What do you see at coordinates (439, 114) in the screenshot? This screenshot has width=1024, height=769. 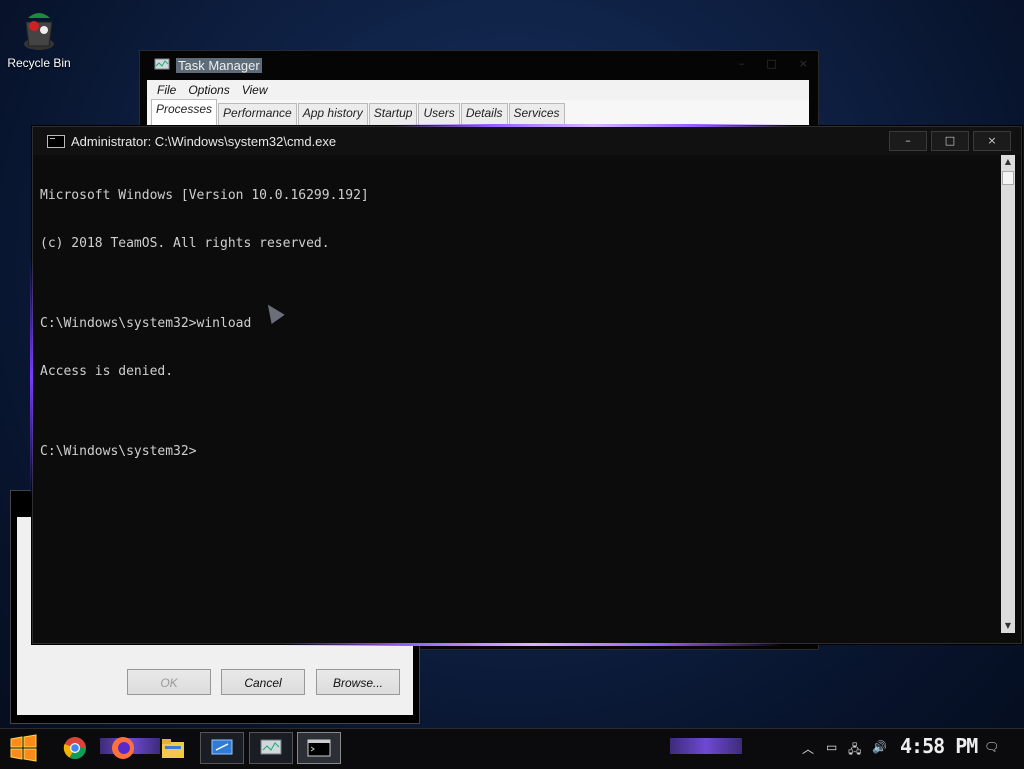 I see `tab-users: Users` at bounding box center [439, 114].